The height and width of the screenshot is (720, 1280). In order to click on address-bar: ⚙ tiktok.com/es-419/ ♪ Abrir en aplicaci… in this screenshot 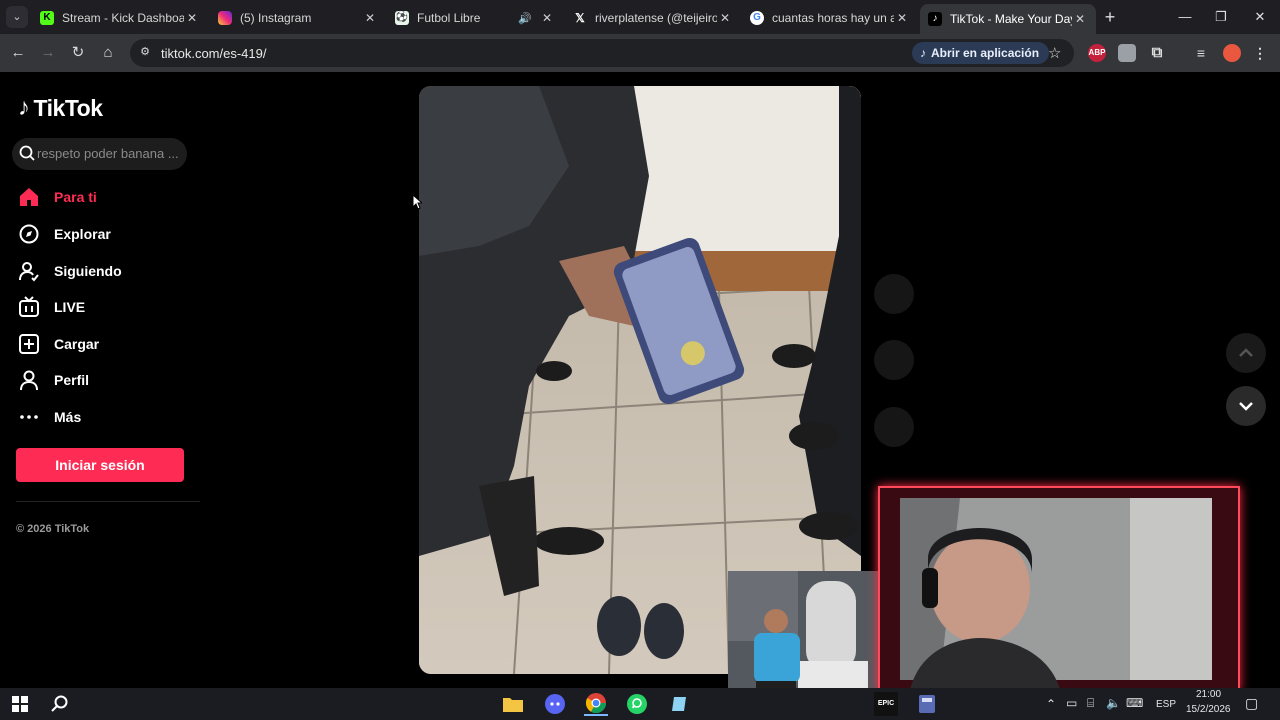, I will do `click(602, 53)`.